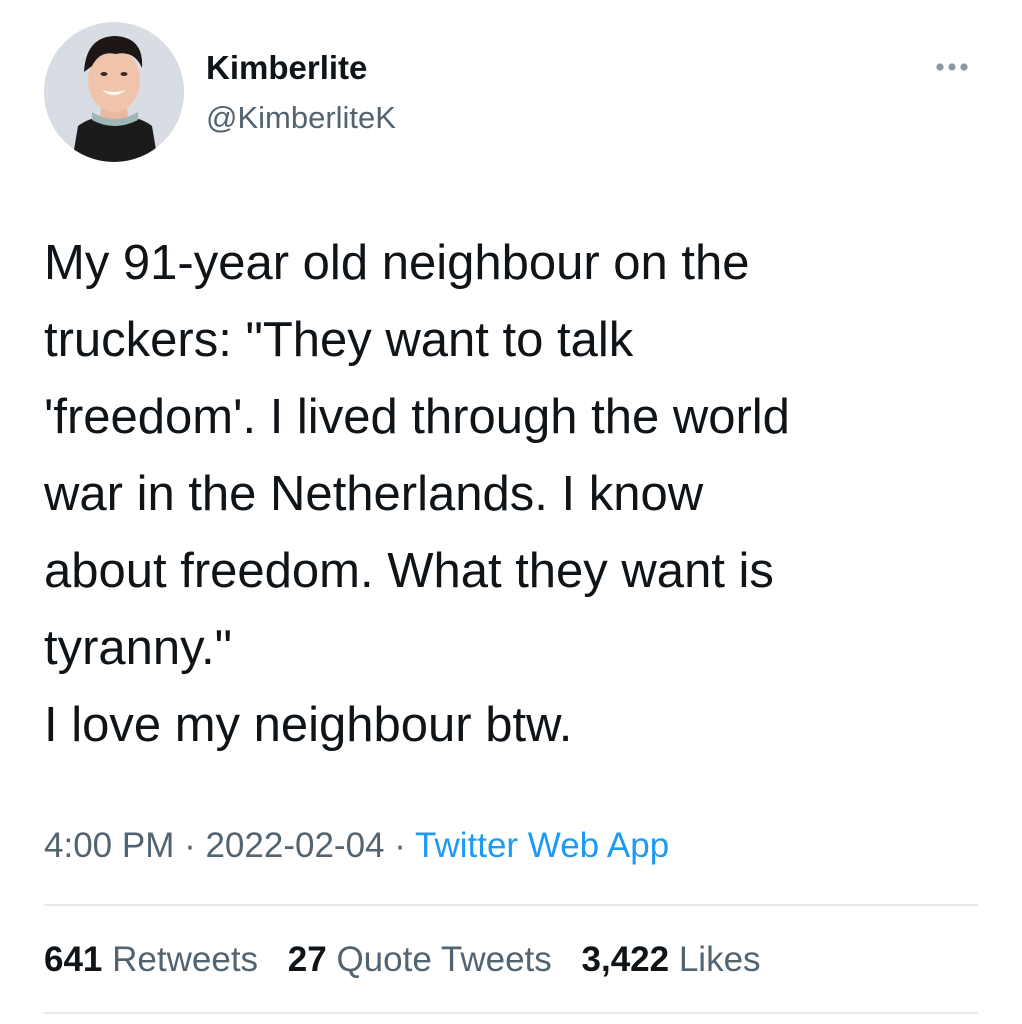 The image size is (1022, 1024). What do you see at coordinates (73, 959) in the screenshot?
I see `retweets-count: 641` at bounding box center [73, 959].